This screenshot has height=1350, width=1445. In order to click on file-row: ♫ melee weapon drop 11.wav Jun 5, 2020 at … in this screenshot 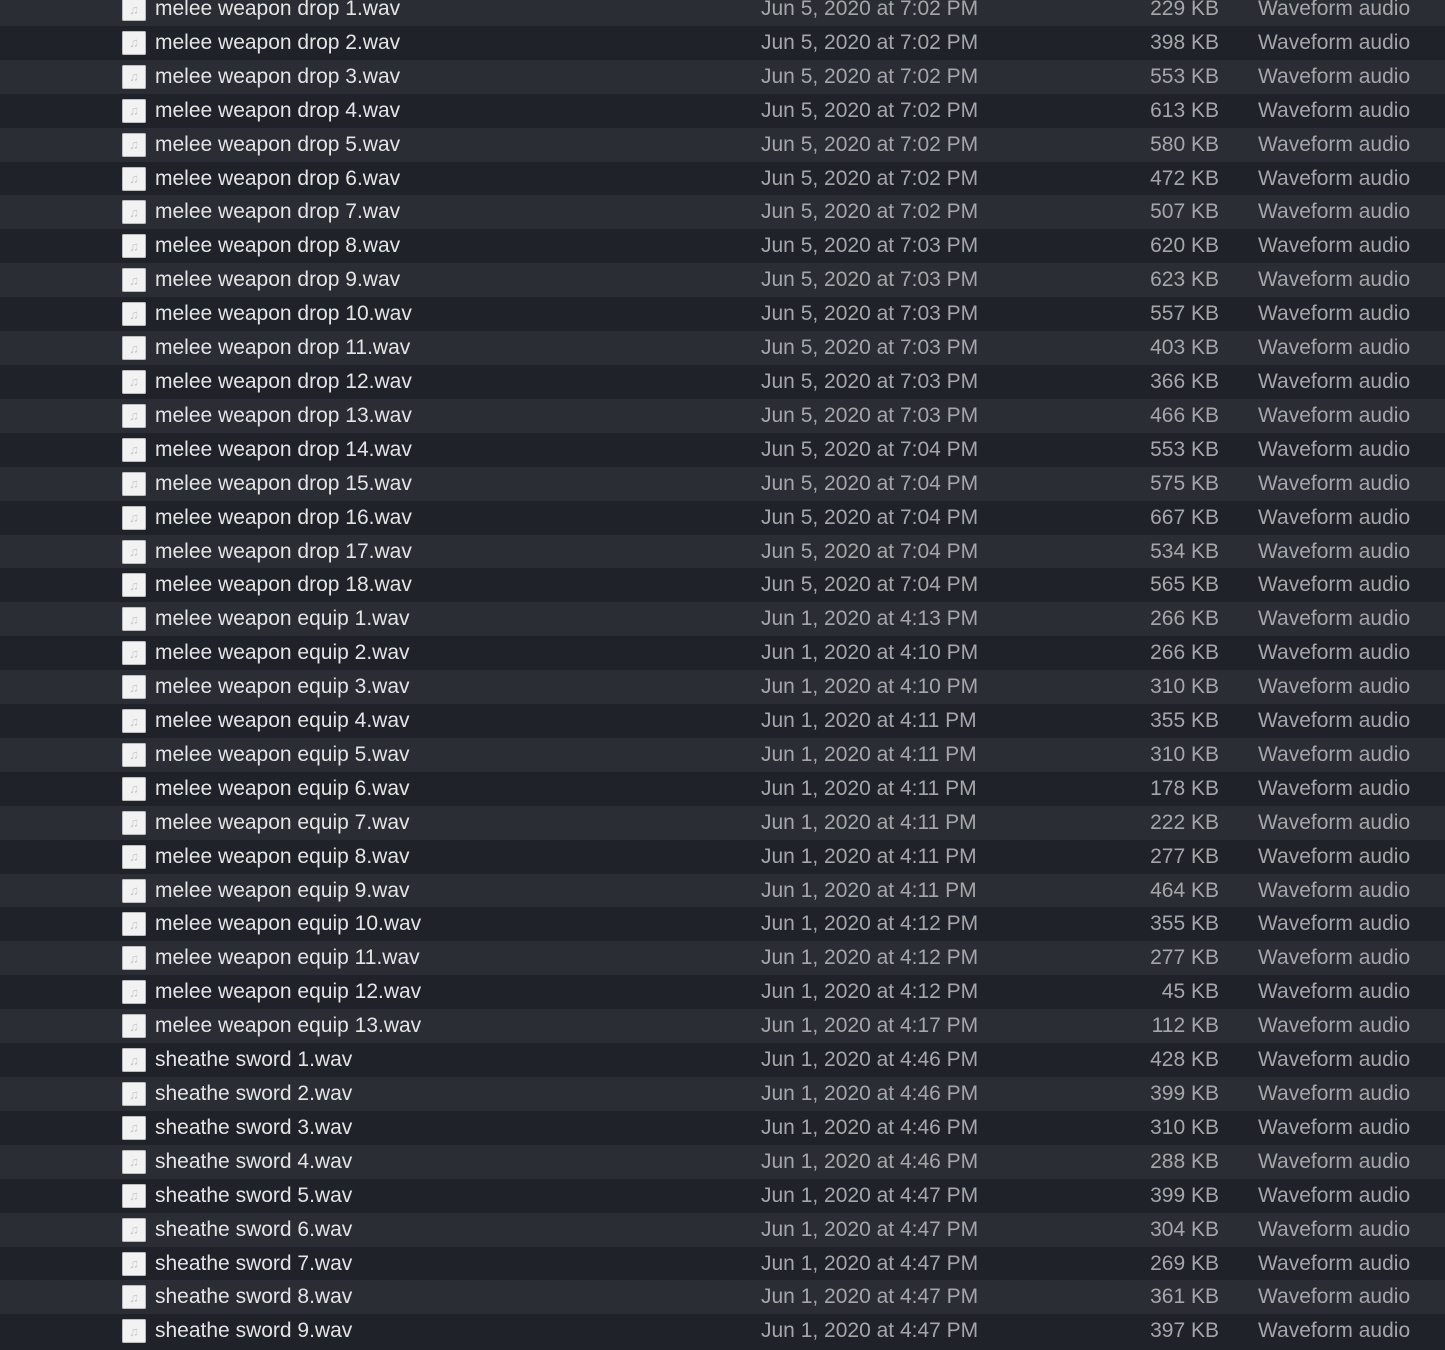, I will do `click(722, 348)`.